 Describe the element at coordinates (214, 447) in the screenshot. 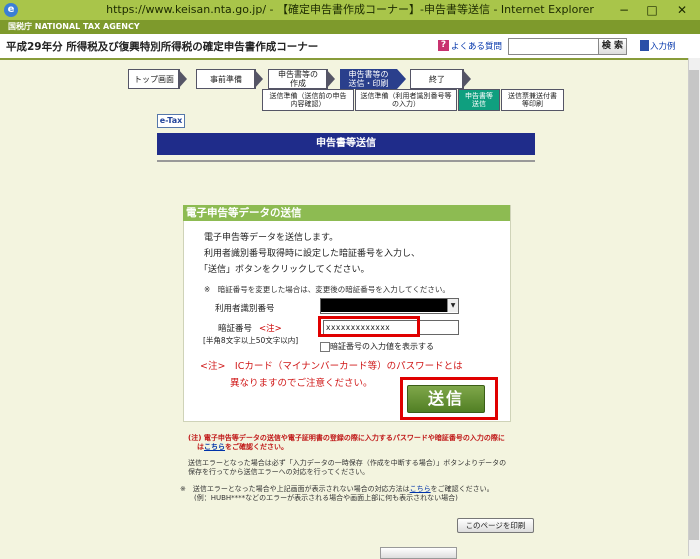

I see `password-info-link: こちら` at that location.